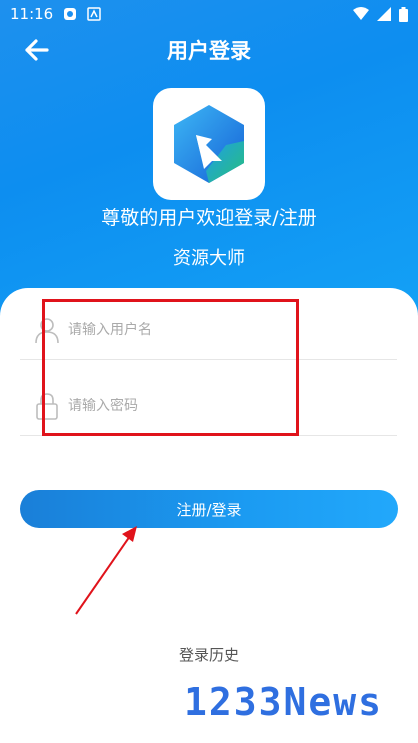 The height and width of the screenshot is (743, 418). Describe the element at coordinates (94, 14) in the screenshot. I see `android-notification-icon` at that location.